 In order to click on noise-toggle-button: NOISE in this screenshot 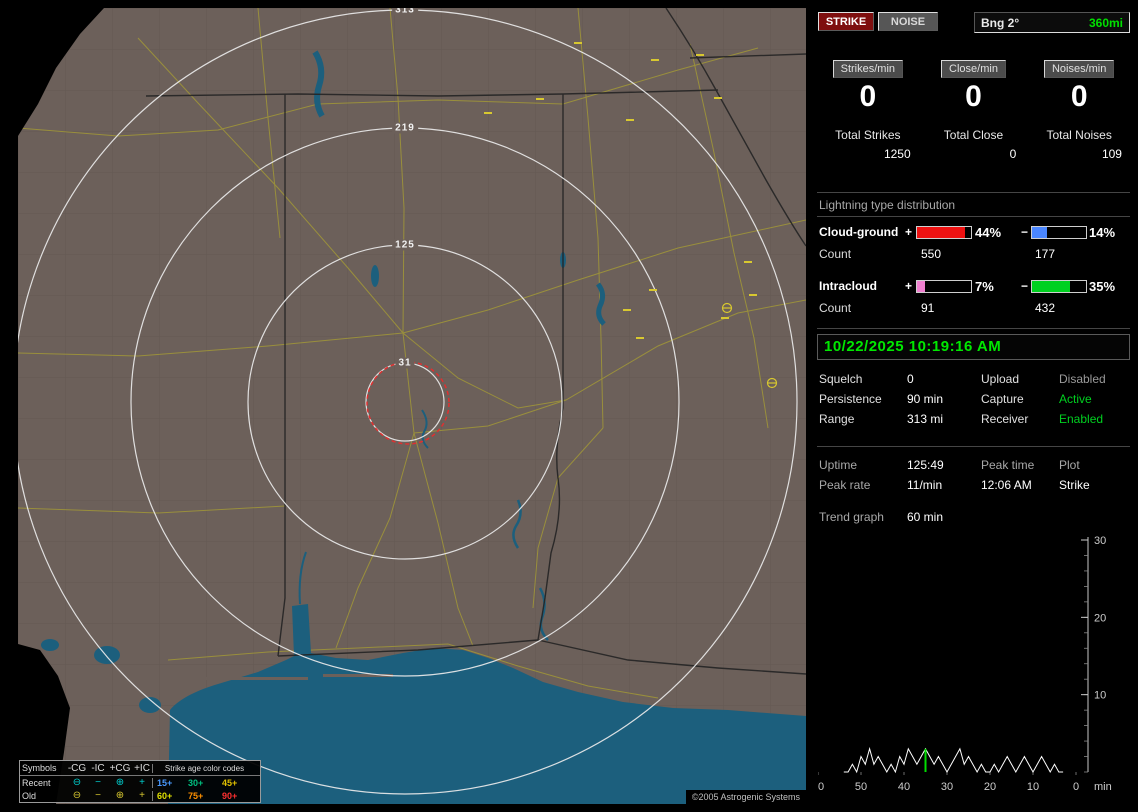, I will do `click(908, 21)`.